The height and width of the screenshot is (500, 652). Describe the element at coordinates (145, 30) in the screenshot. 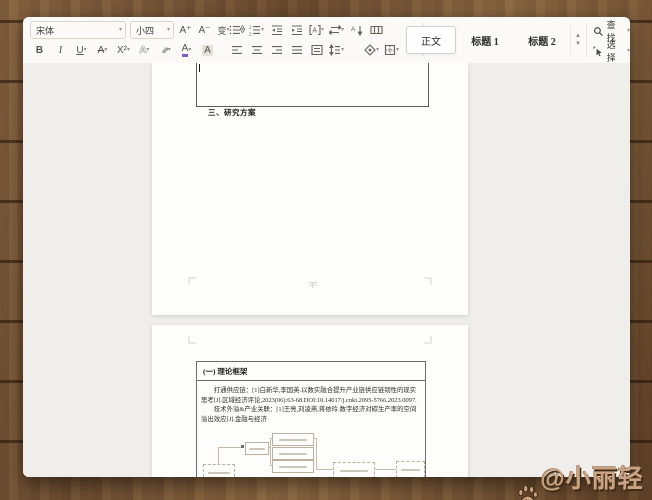

I see `font-size-value: 小四` at that location.